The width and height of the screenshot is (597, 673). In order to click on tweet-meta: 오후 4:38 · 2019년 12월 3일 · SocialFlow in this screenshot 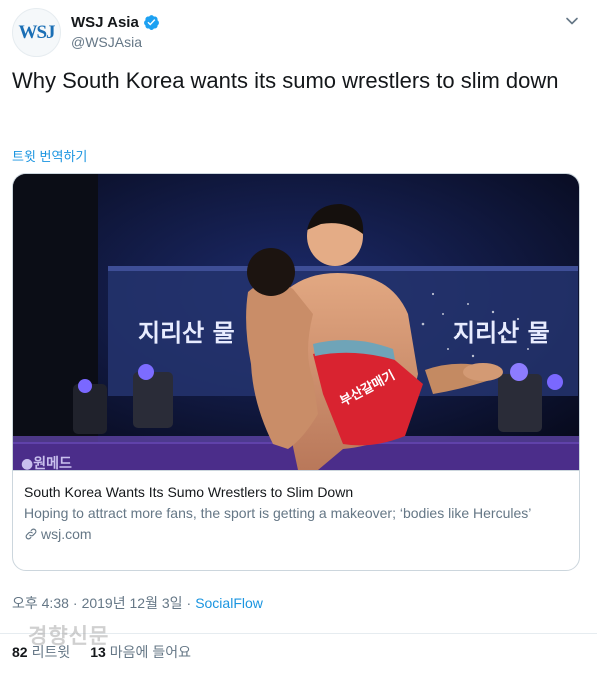, I will do `click(137, 603)`.